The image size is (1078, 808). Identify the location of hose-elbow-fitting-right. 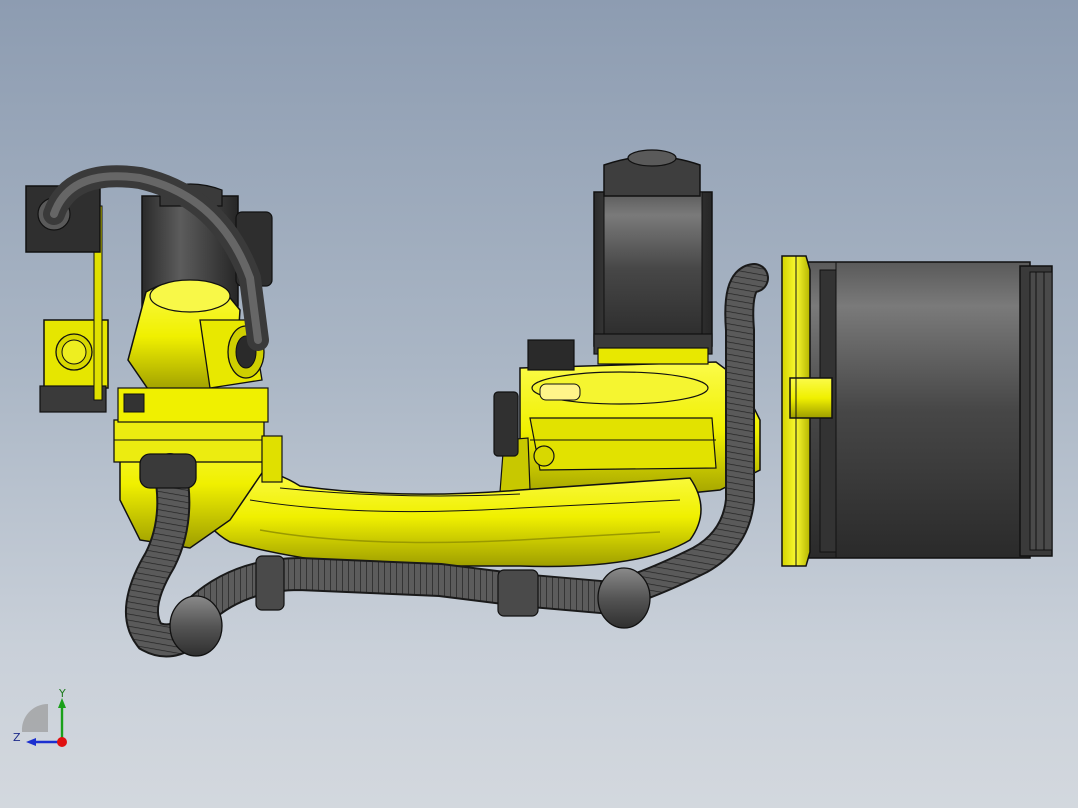
(624, 598).